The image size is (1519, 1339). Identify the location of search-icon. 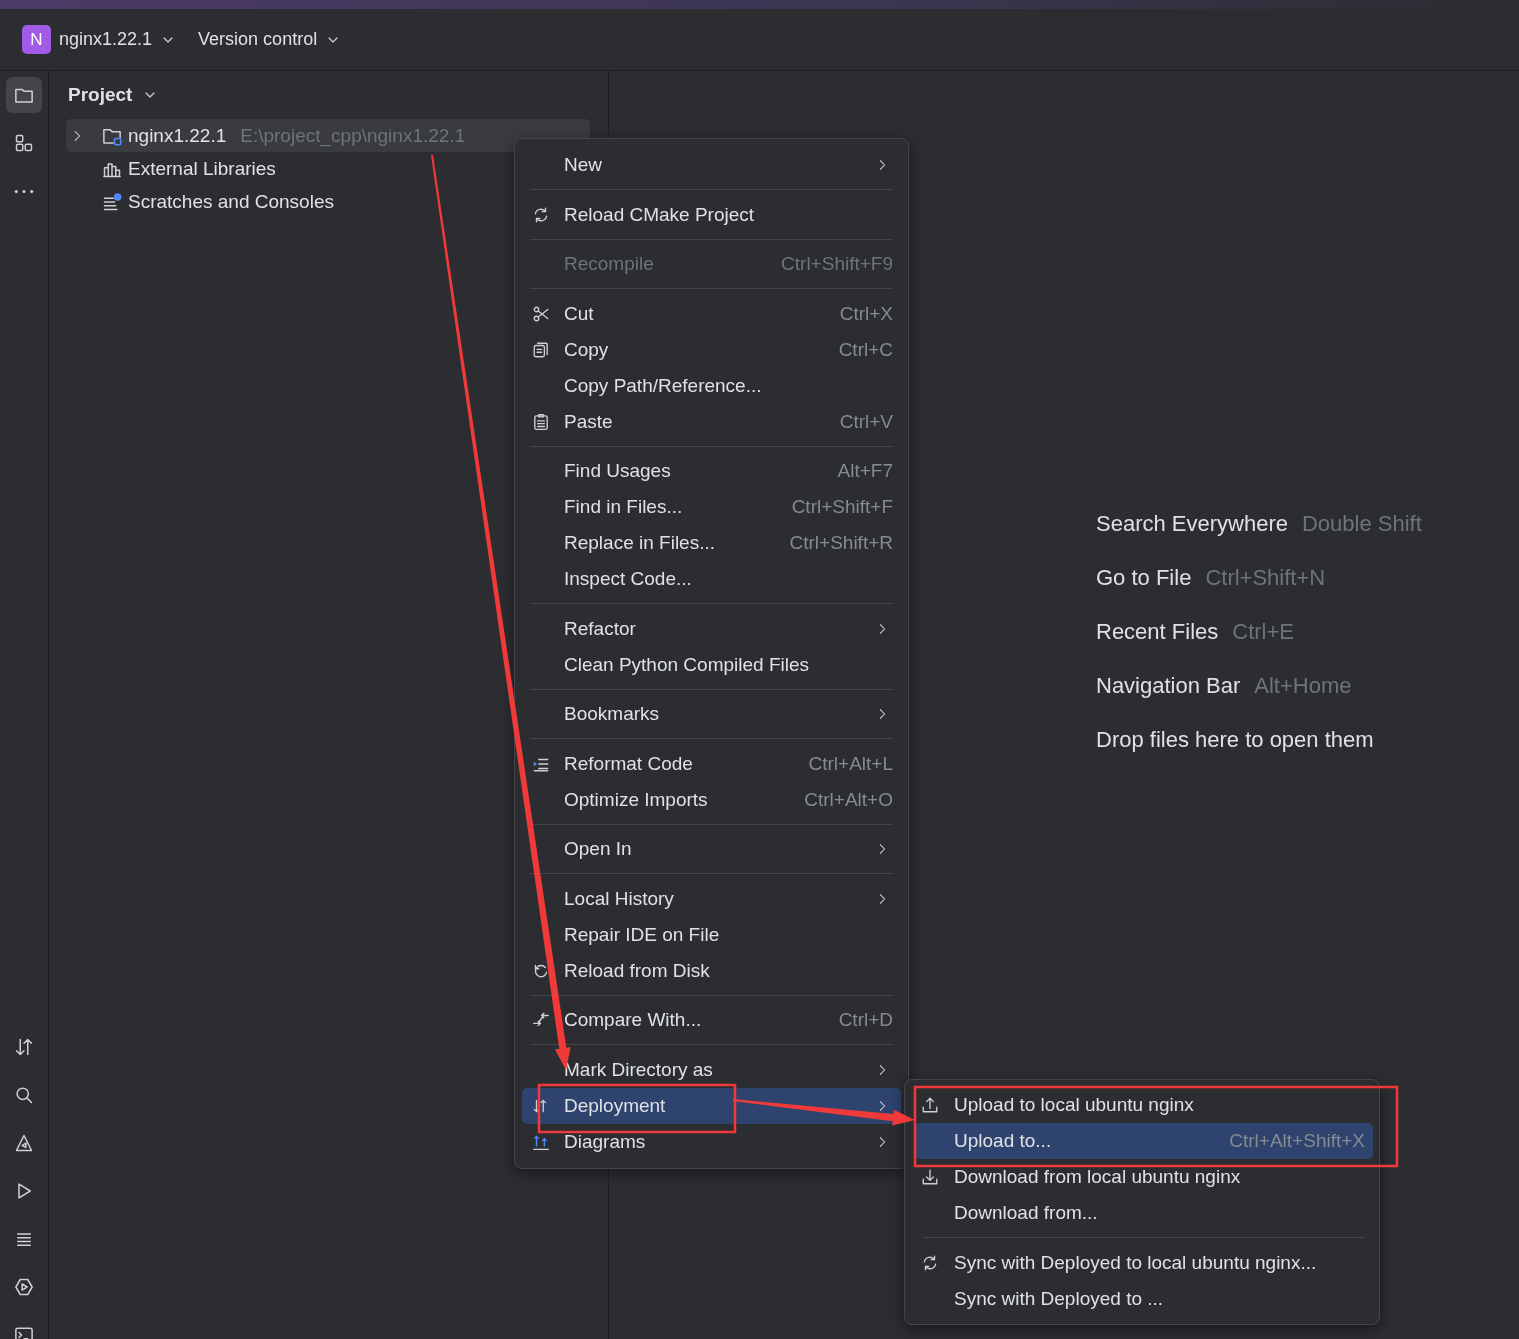
(24, 1095).